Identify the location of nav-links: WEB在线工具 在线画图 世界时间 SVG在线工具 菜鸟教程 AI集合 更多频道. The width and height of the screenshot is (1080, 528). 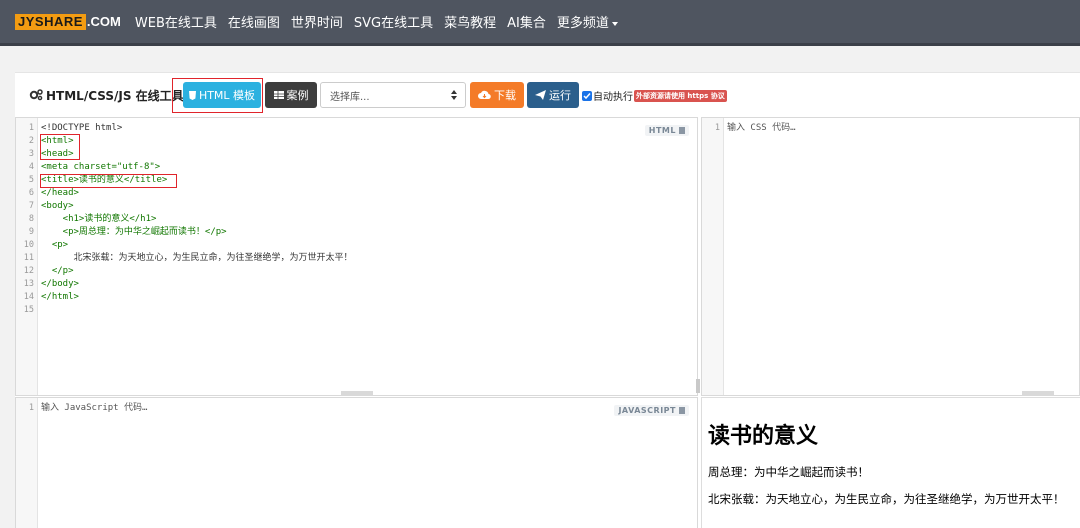
(382, 21).